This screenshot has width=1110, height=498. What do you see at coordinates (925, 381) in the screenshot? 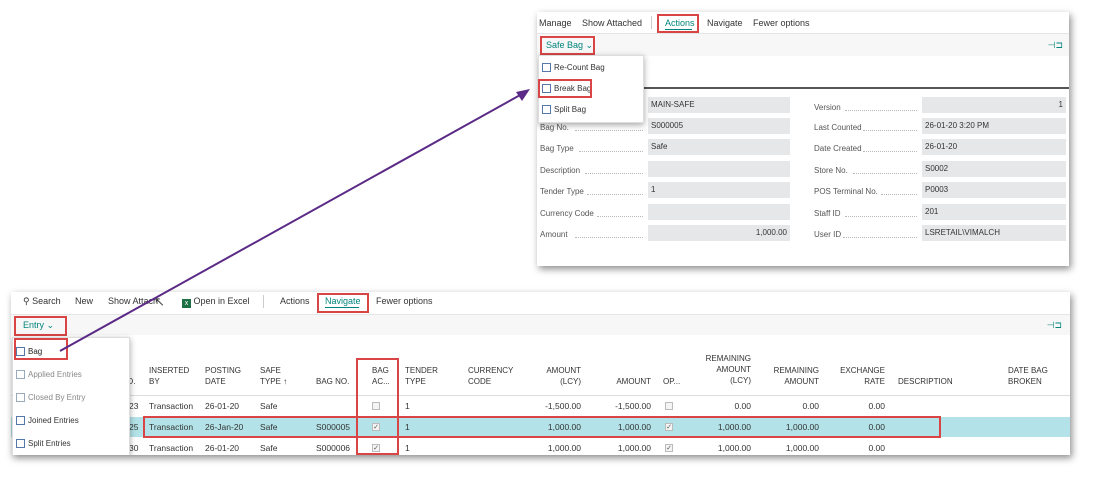
I see `col-header-description: DESCRIPTION` at bounding box center [925, 381].